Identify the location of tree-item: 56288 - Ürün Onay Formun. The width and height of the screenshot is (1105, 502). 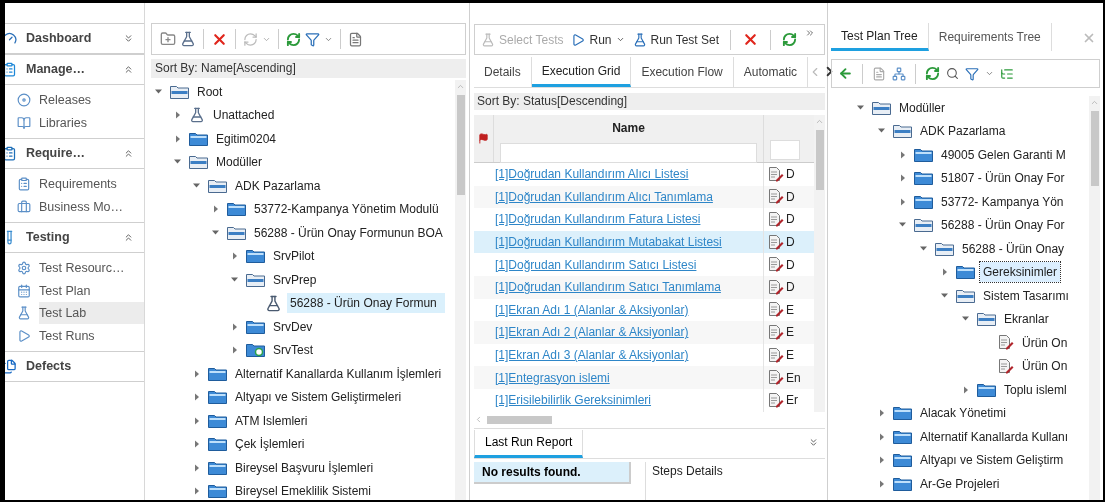
(366, 303).